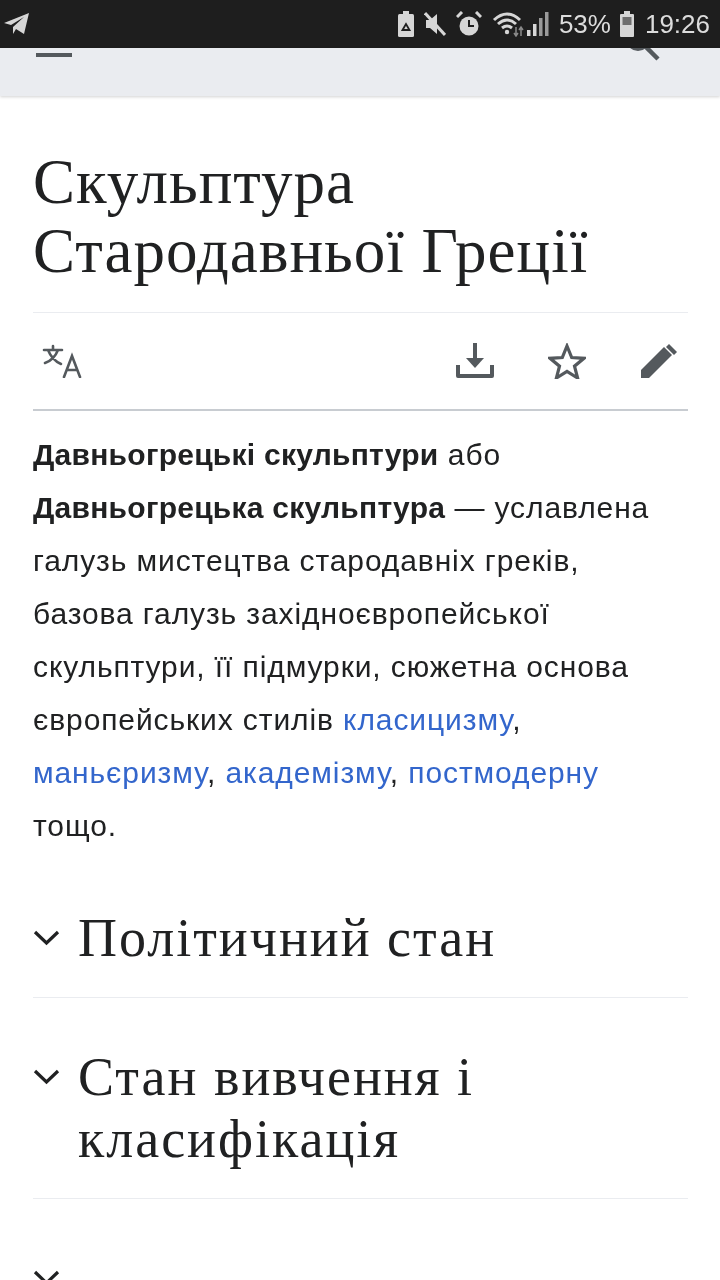 Image resolution: width=720 pixels, height=1280 pixels. Describe the element at coordinates (468, 24) in the screenshot. I see `alarm-clock-icon` at that location.